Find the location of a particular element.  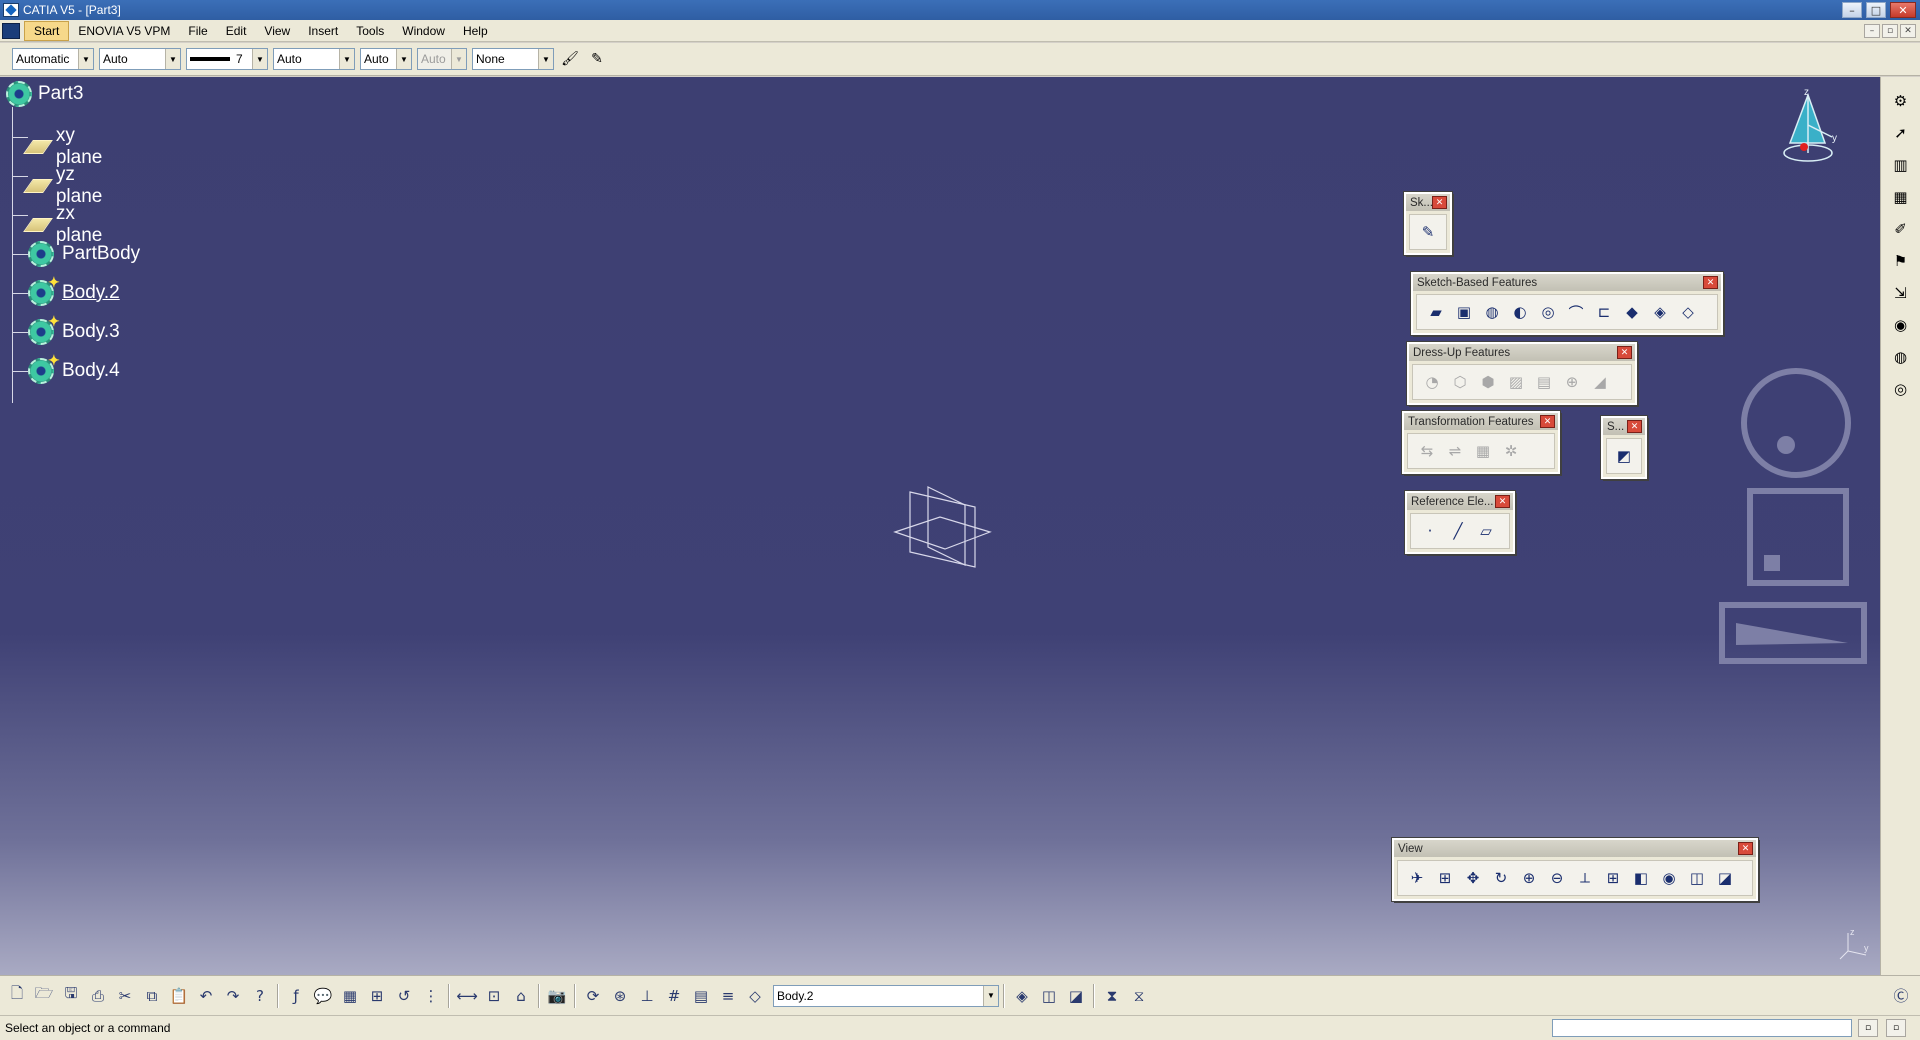

measure-item-icon: ⊡ is located at coordinates (494, 996).